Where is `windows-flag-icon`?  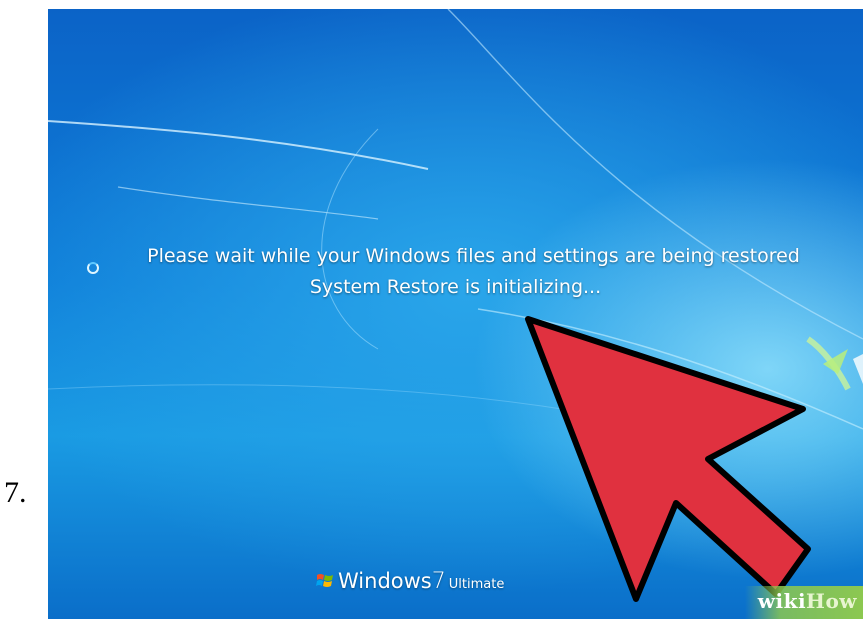
windows-flag-icon is located at coordinates (324, 580).